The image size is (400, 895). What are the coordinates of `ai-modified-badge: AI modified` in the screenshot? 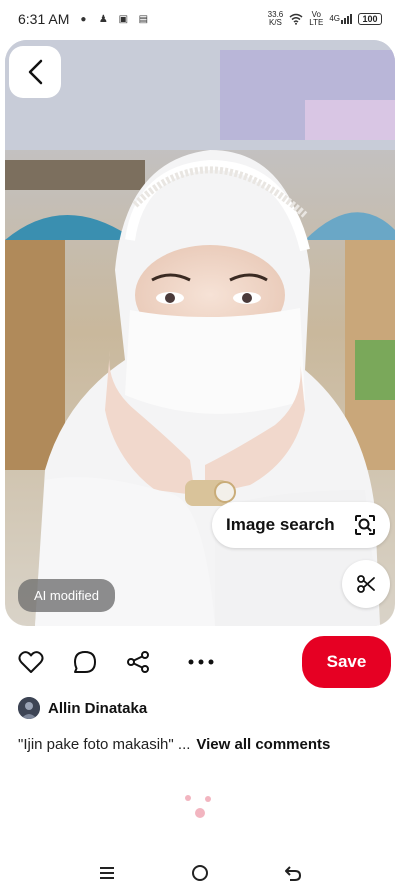 It's located at (66, 595).